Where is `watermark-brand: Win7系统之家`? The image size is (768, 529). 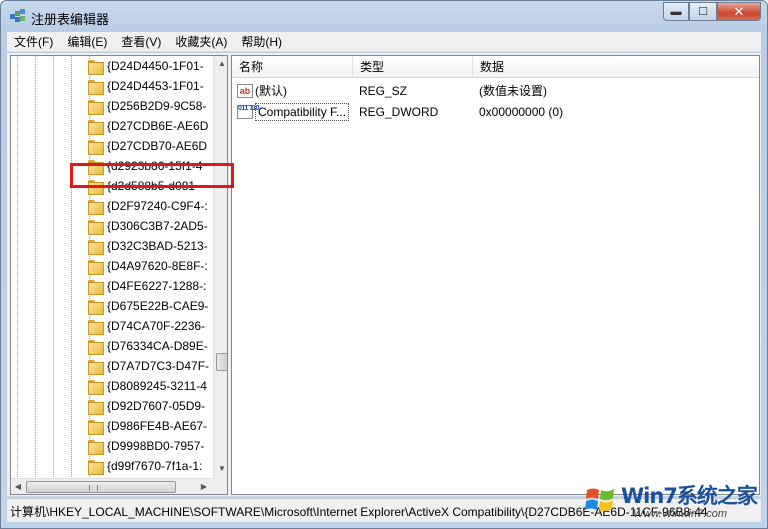 watermark-brand: Win7系统之家 is located at coordinates (689, 496).